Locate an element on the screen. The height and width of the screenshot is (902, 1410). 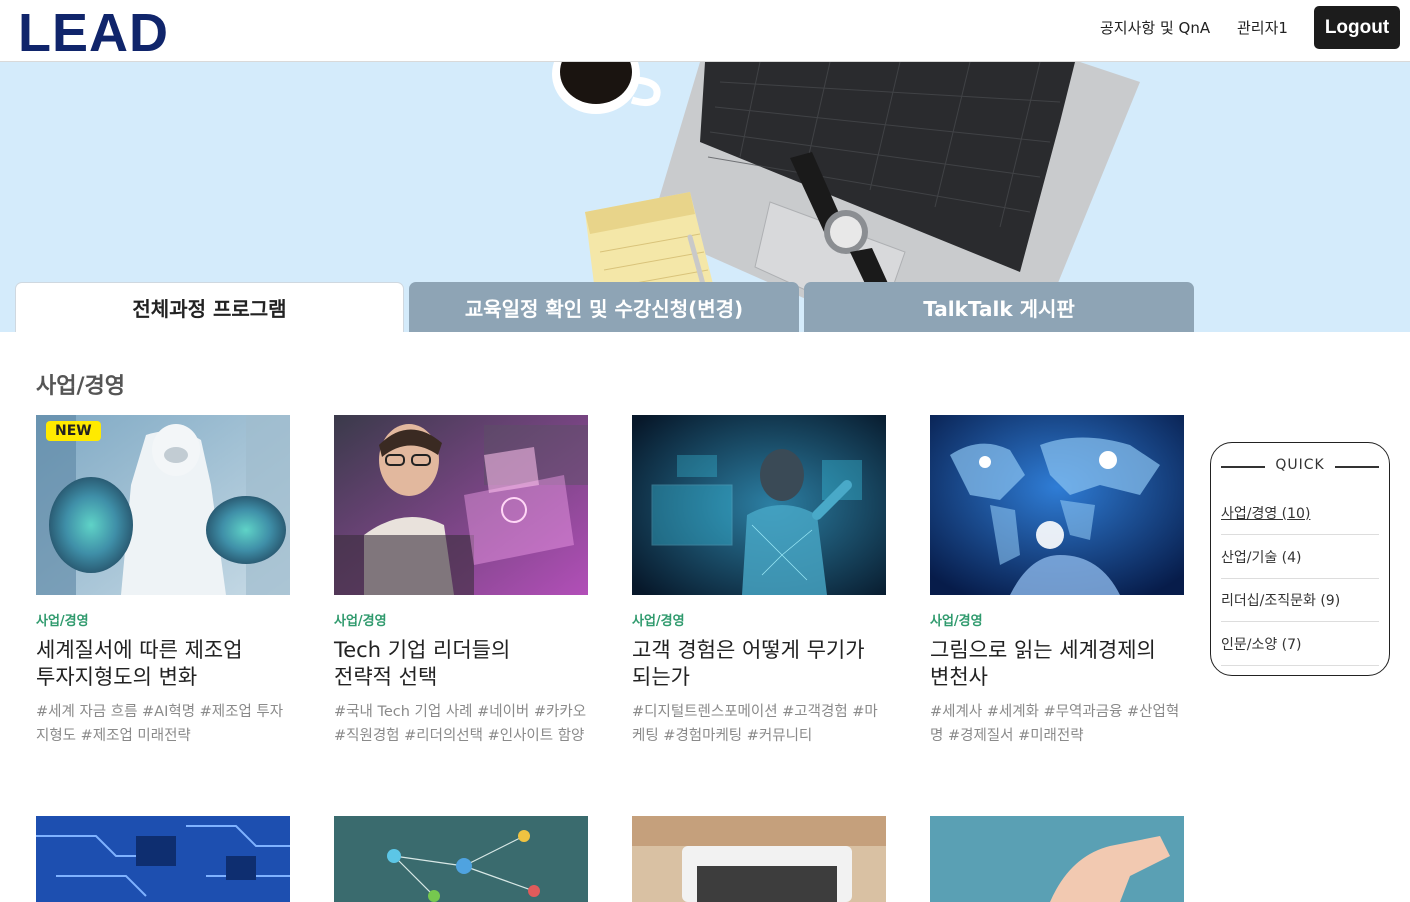
tab-talktalk-board: TalkTalk 게시판 is located at coordinates (999, 307).